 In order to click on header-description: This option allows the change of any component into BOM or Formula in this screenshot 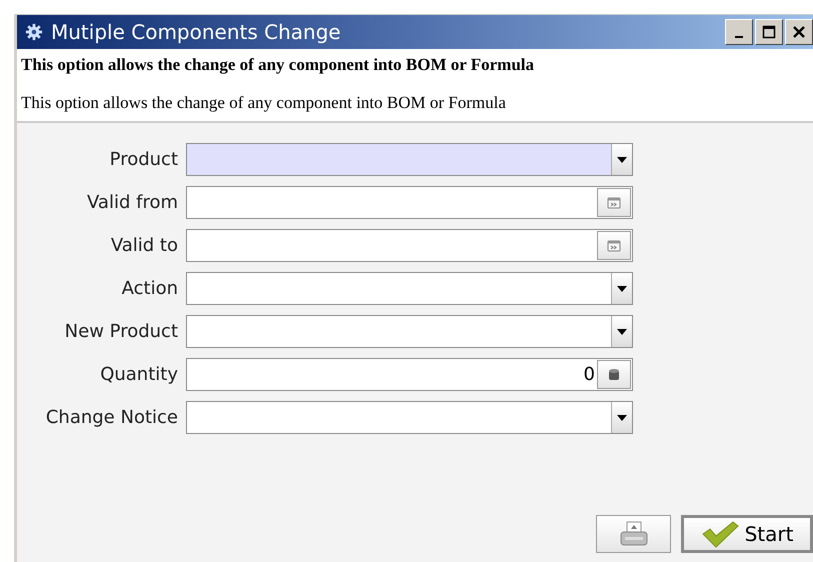, I will do `click(264, 103)`.